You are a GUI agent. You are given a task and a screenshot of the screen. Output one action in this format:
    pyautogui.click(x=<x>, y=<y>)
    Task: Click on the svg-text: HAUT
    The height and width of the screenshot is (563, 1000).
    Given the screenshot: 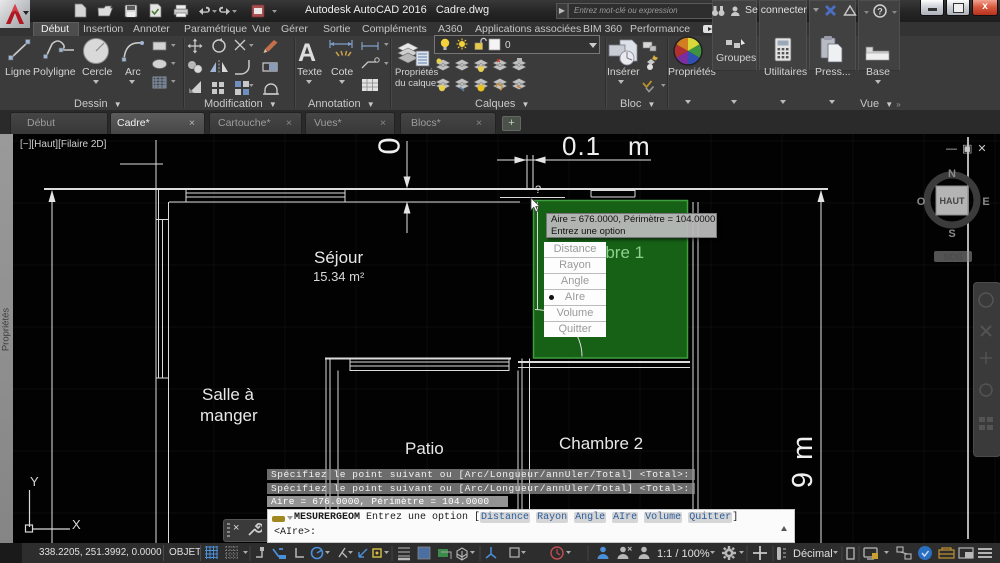 What is the action you would take?
    pyautogui.click(x=952, y=201)
    